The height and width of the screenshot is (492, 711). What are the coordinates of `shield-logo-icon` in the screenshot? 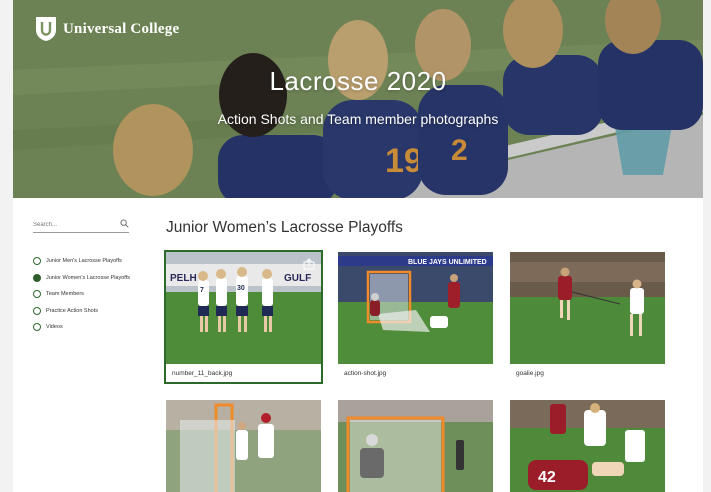 It's located at (46, 29).